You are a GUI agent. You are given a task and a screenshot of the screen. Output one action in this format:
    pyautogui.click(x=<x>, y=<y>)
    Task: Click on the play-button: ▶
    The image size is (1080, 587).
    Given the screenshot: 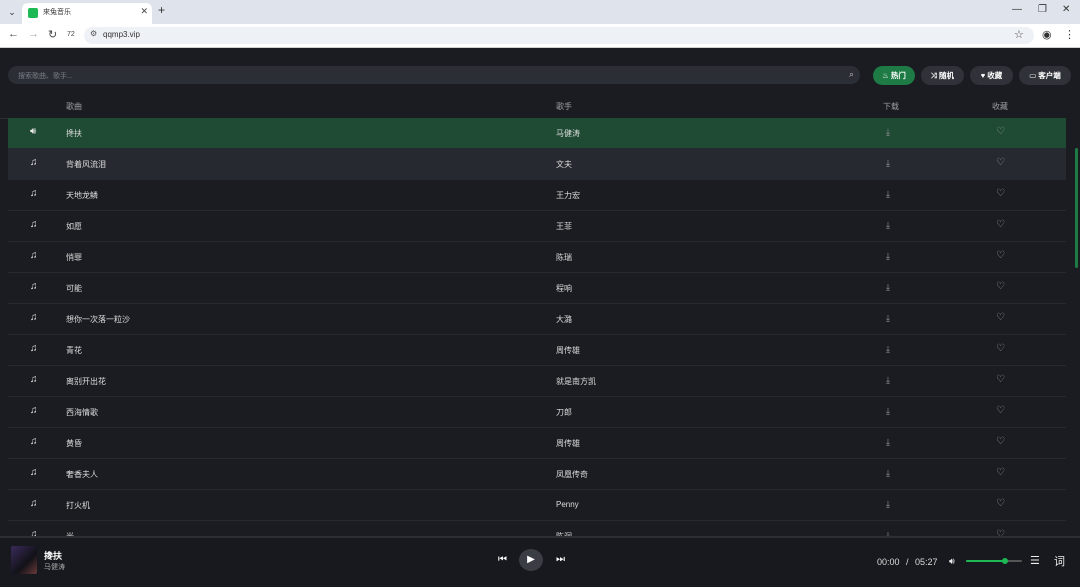 What is the action you would take?
    pyautogui.click(x=531, y=560)
    